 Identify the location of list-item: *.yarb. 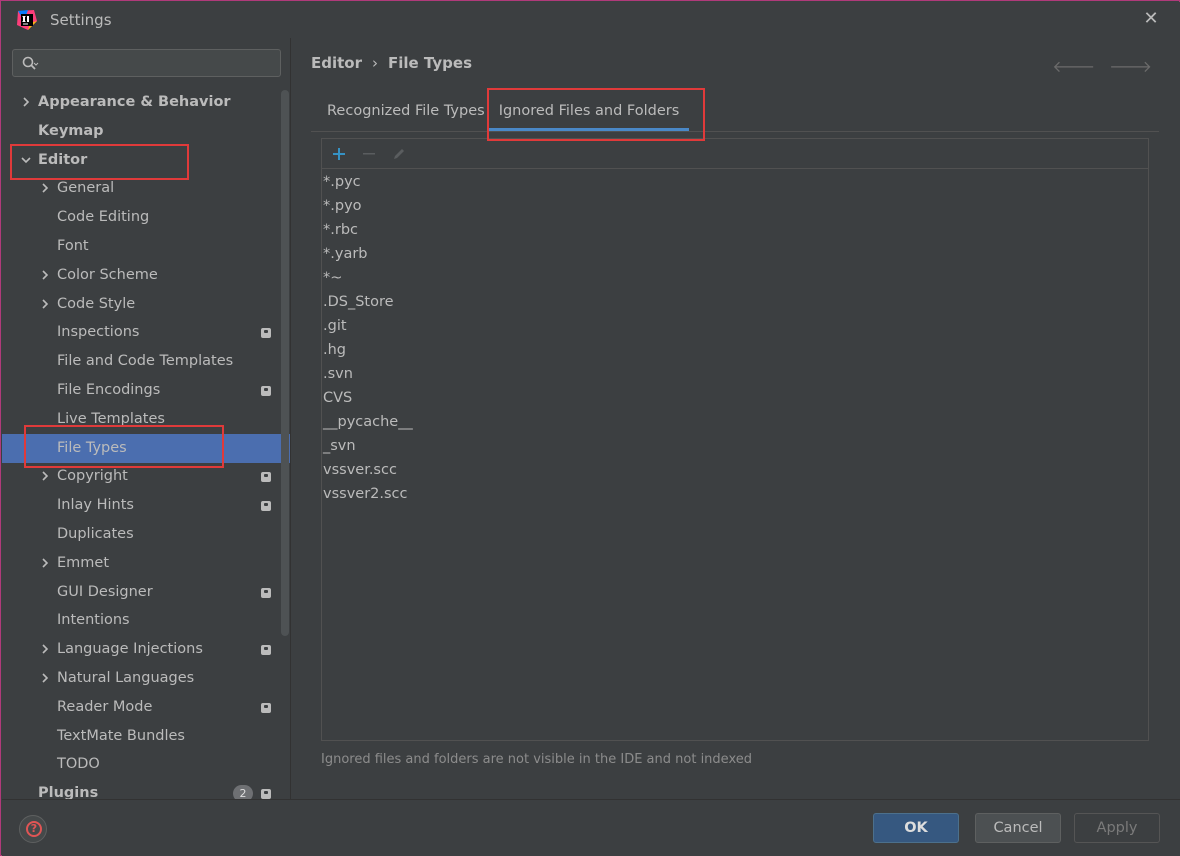
(735, 254).